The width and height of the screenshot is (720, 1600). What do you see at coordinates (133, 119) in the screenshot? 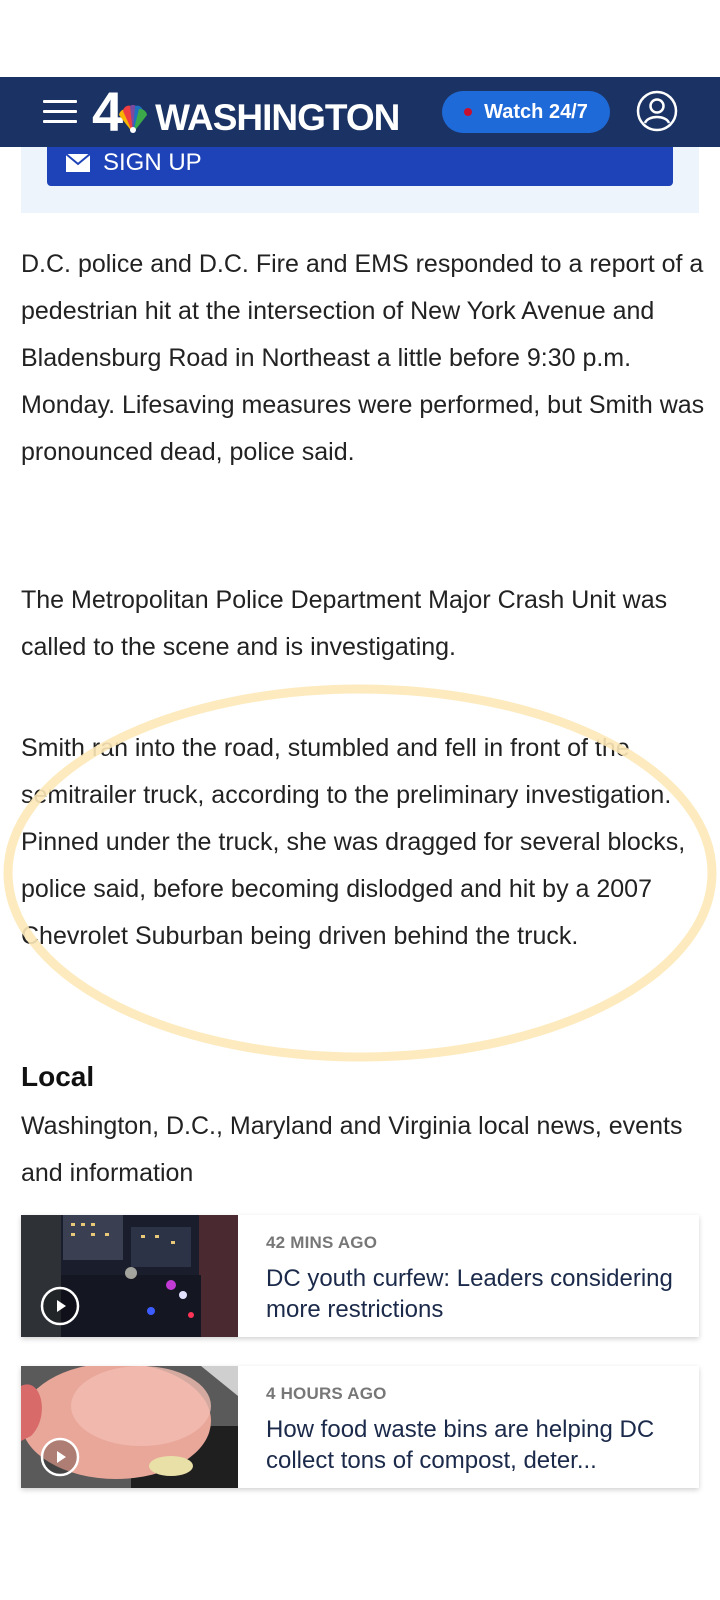
I see `peacock-icon` at bounding box center [133, 119].